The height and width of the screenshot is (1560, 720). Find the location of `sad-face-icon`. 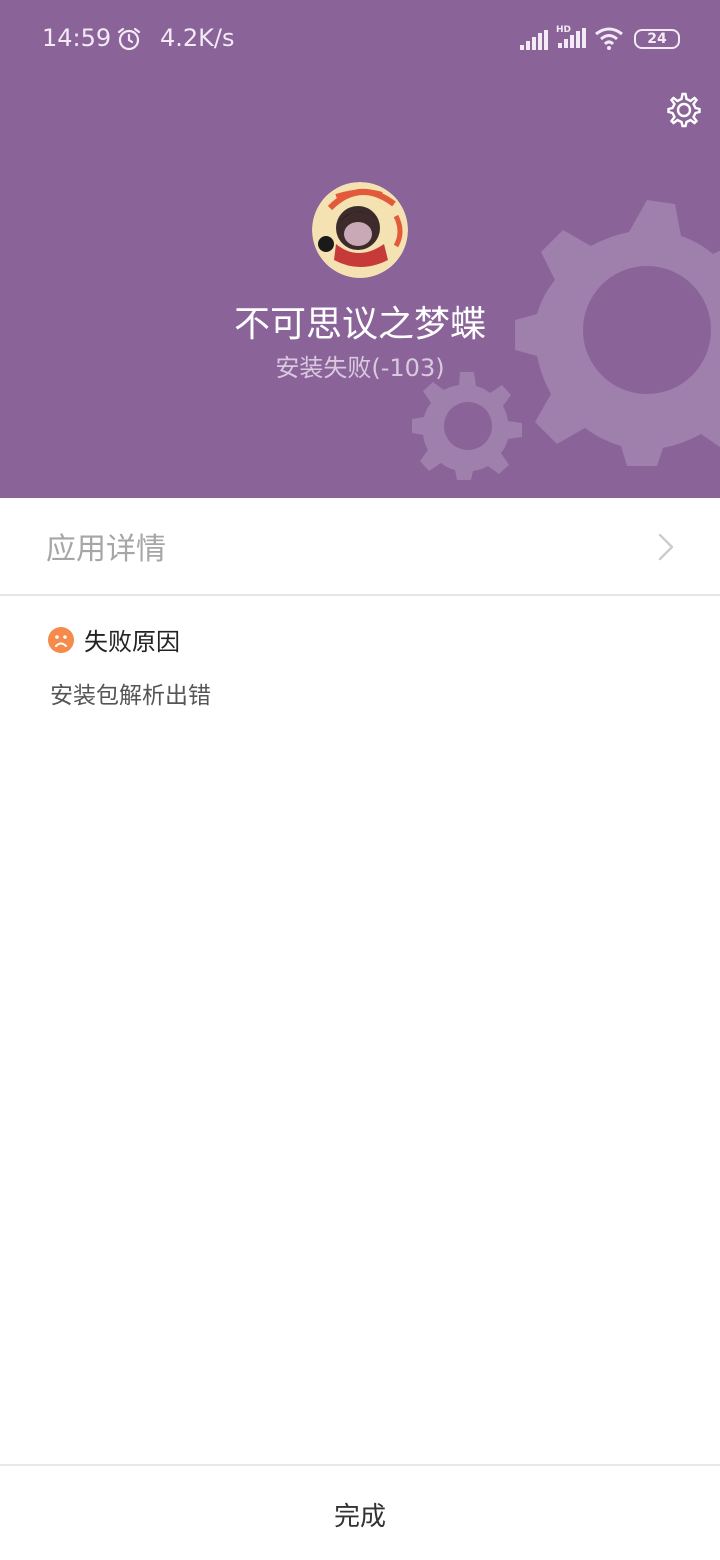

sad-face-icon is located at coordinates (61, 640).